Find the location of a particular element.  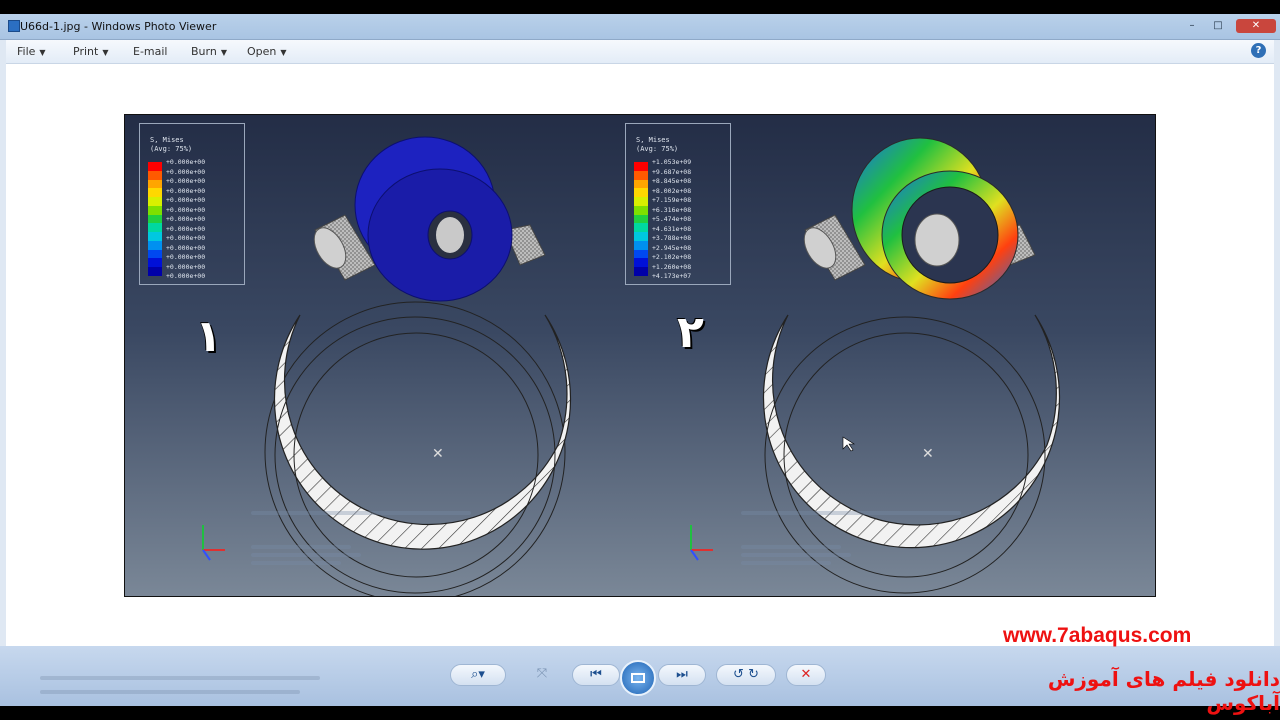

delete-button: ✕ is located at coordinates (806, 675).